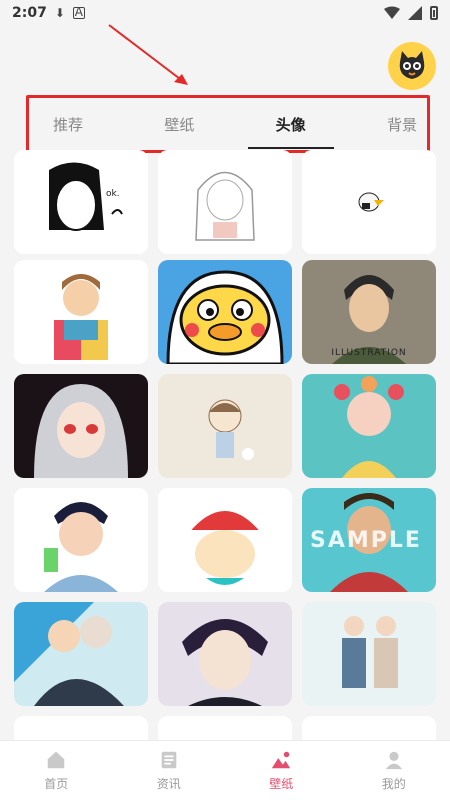  I want to click on news-icon, so click(169, 760).